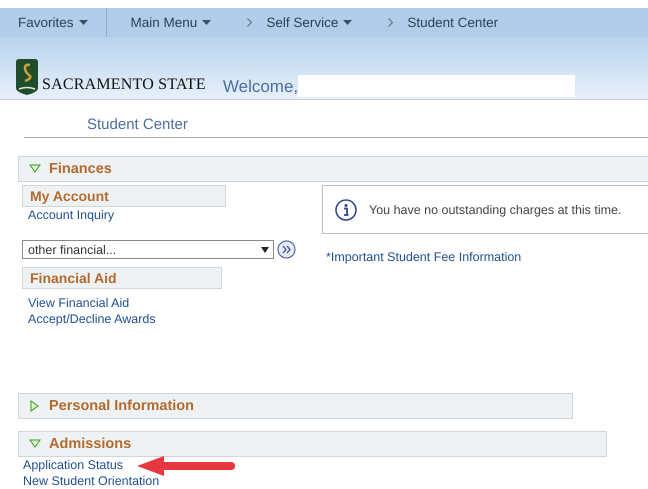  What do you see at coordinates (346, 209) in the screenshot?
I see `info-icon` at bounding box center [346, 209].